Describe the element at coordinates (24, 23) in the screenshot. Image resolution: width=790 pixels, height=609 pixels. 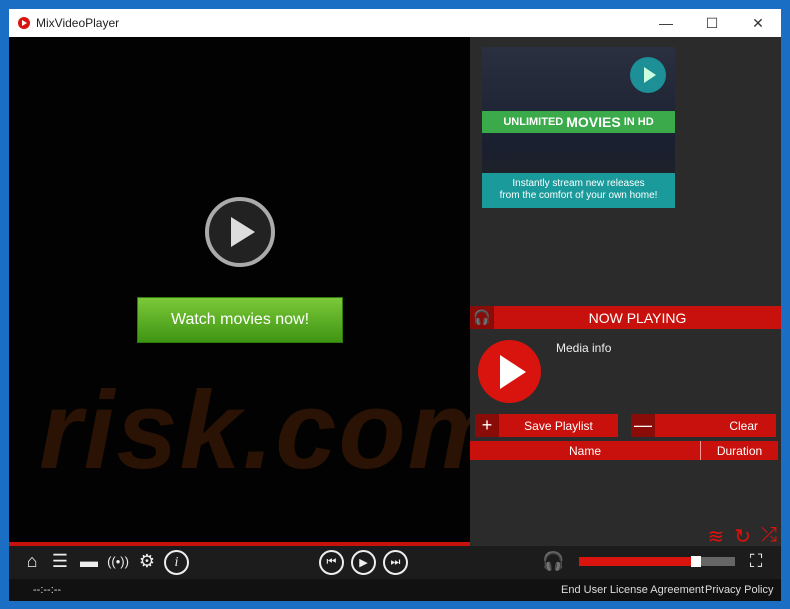
I see `app-logo-icon` at that location.